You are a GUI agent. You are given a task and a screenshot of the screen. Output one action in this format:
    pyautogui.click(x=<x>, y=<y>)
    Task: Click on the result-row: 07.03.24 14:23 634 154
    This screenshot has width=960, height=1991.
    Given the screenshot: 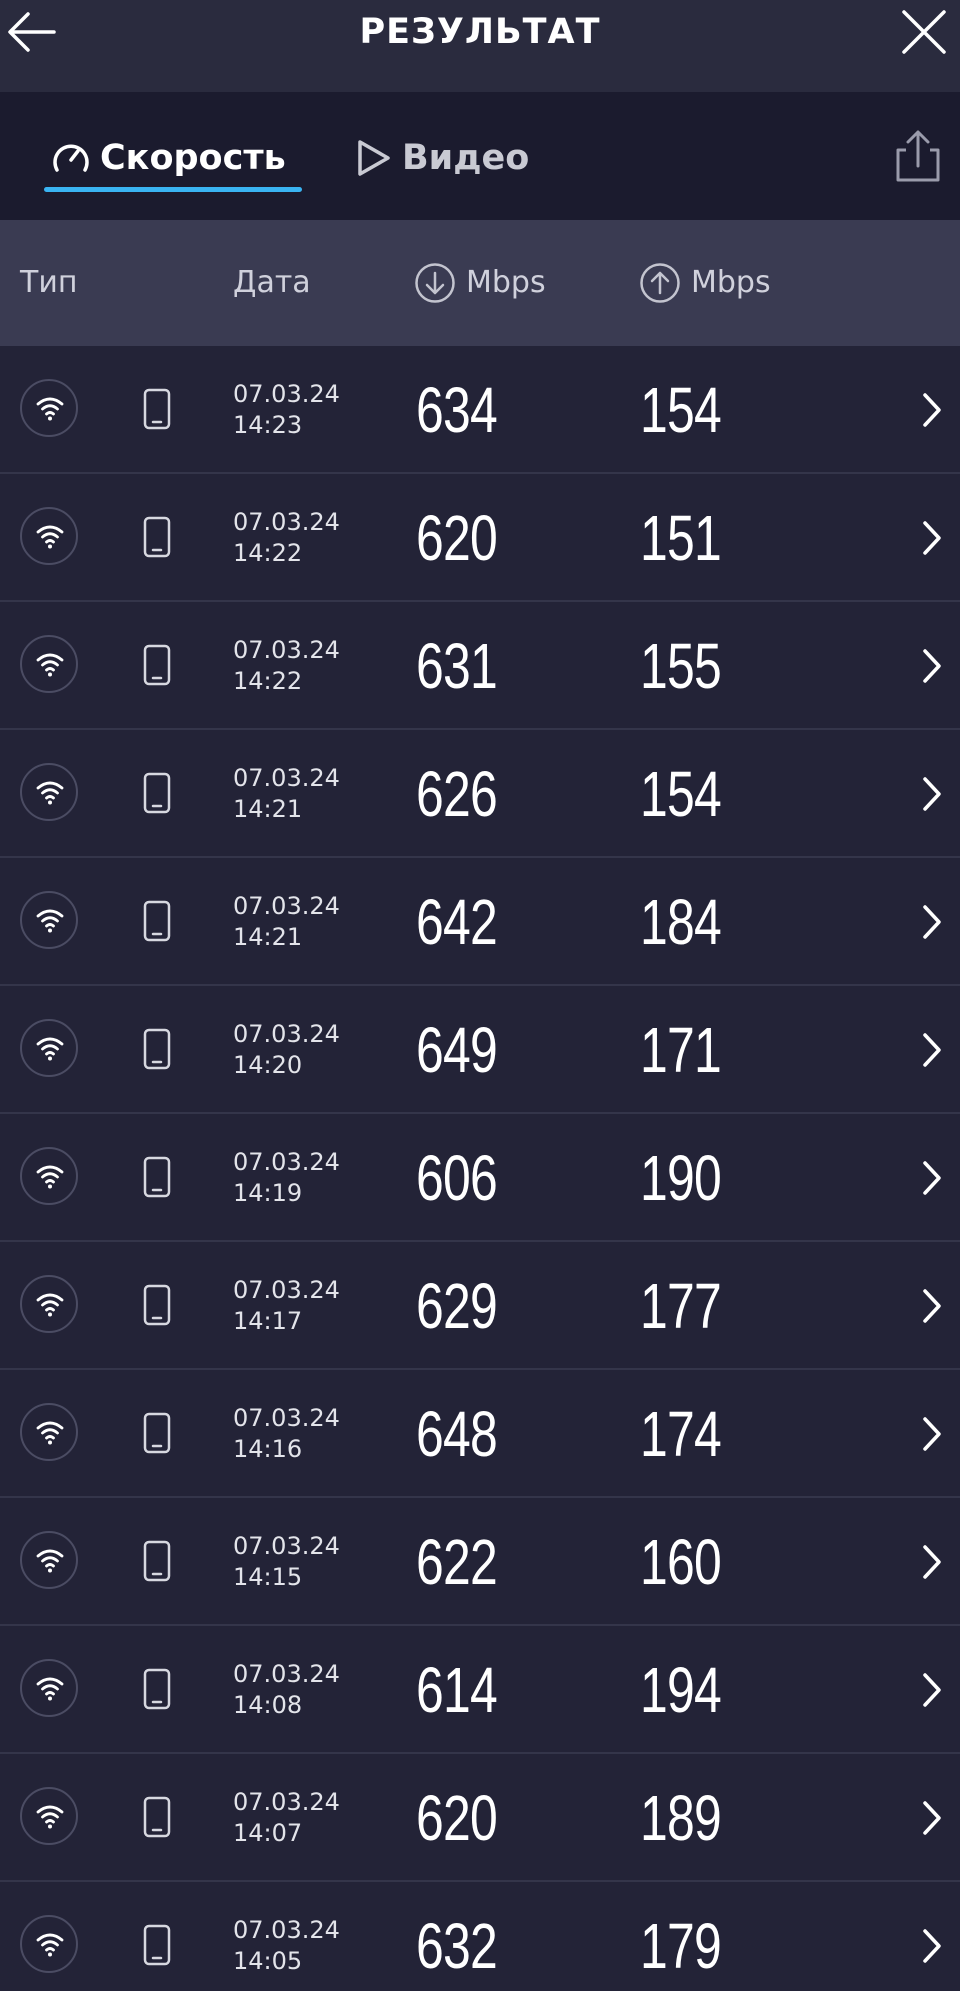 What is the action you would take?
    pyautogui.click(x=480, y=410)
    